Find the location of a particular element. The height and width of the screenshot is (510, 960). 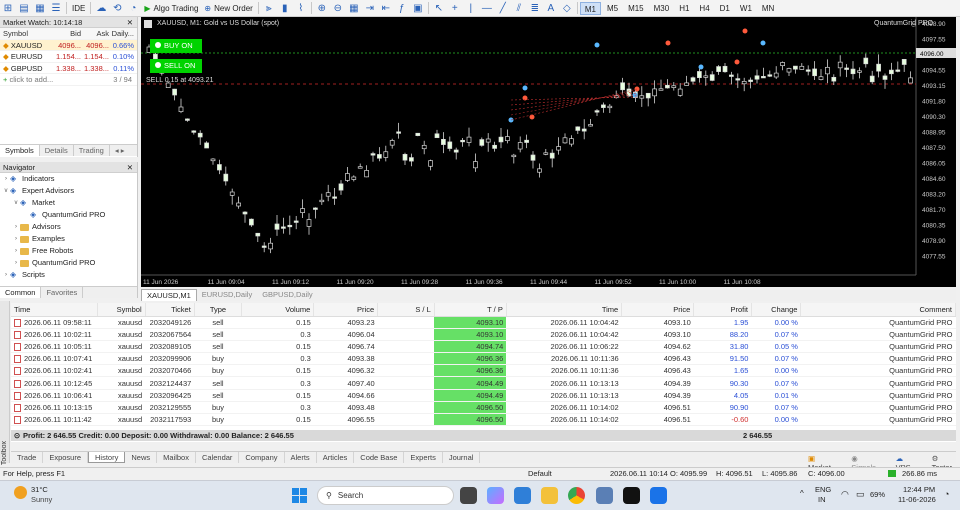

market-watch-row: ◆ EURUSD 1.154... 1.154... 0.10% is located at coordinates (68, 57).